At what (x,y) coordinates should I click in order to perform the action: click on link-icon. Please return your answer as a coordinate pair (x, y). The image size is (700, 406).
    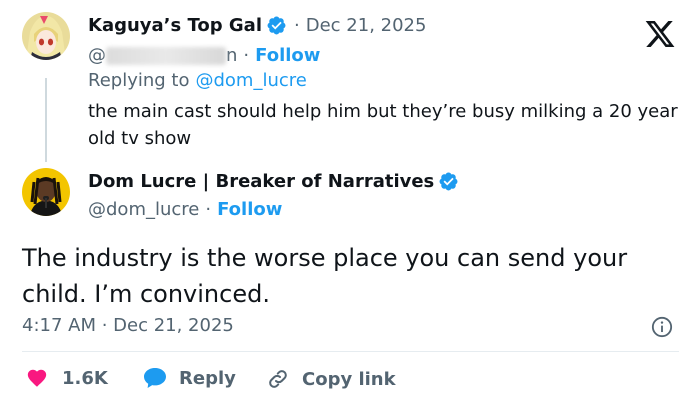
    Looking at the image, I should click on (278, 379).